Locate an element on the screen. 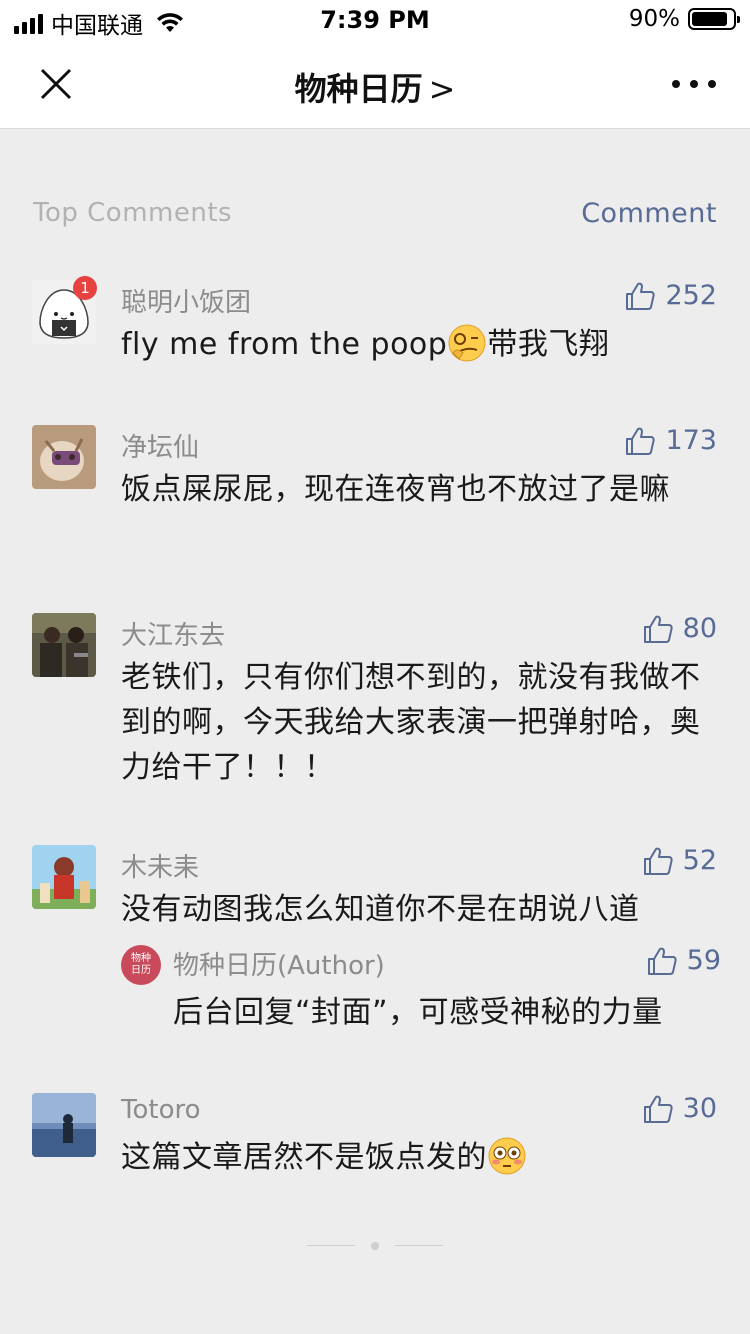 The width and height of the screenshot is (750, 1334). battery-percent: 90% is located at coordinates (654, 19).